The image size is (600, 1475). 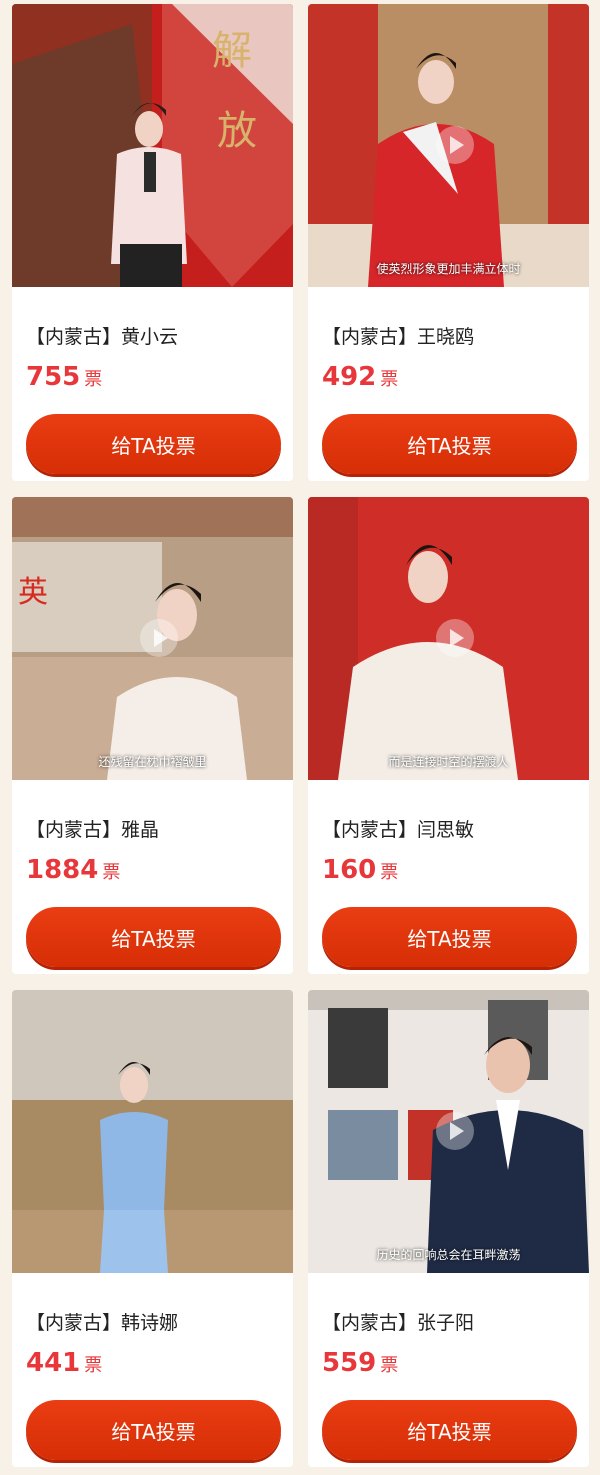 What do you see at coordinates (448, 269) in the screenshot?
I see `video-caption: 使英烈形象更加丰满立体时` at bounding box center [448, 269].